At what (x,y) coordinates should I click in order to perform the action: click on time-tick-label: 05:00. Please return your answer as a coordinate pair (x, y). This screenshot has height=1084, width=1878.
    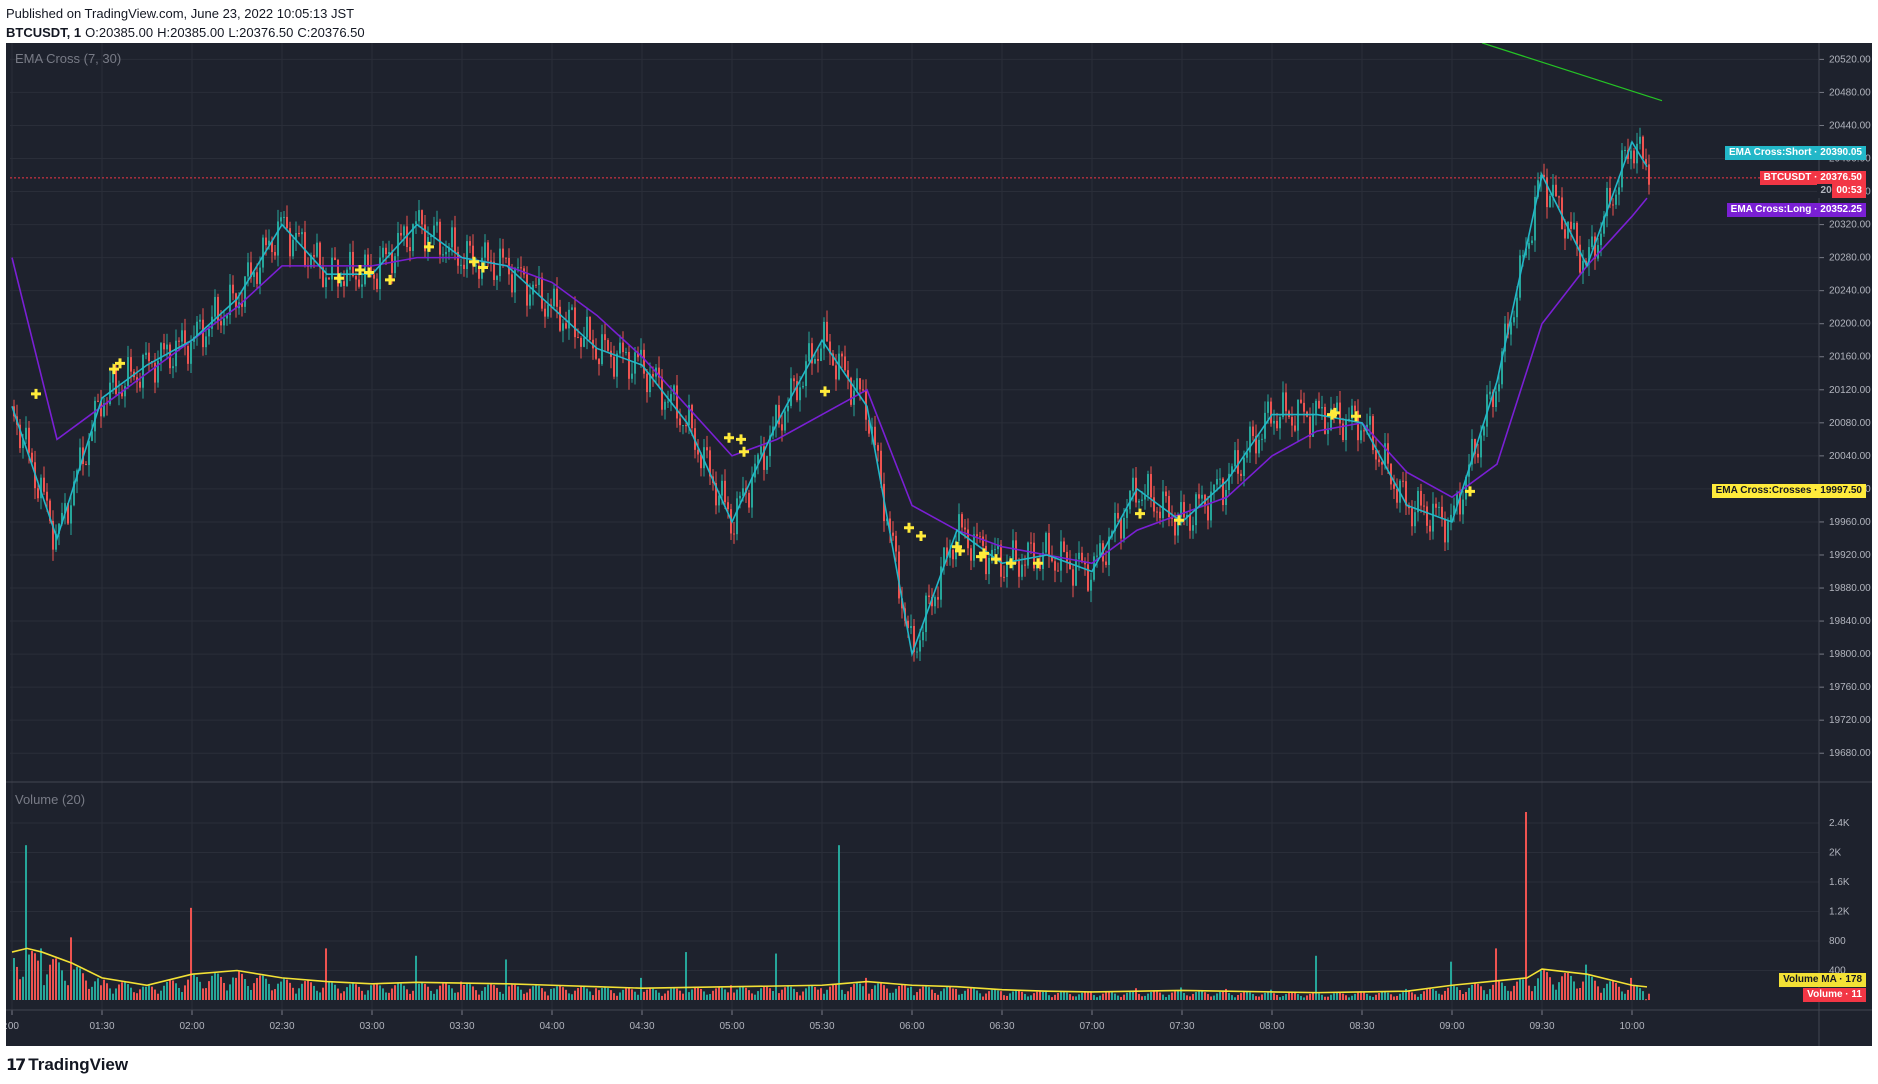
    Looking at the image, I should click on (731, 1026).